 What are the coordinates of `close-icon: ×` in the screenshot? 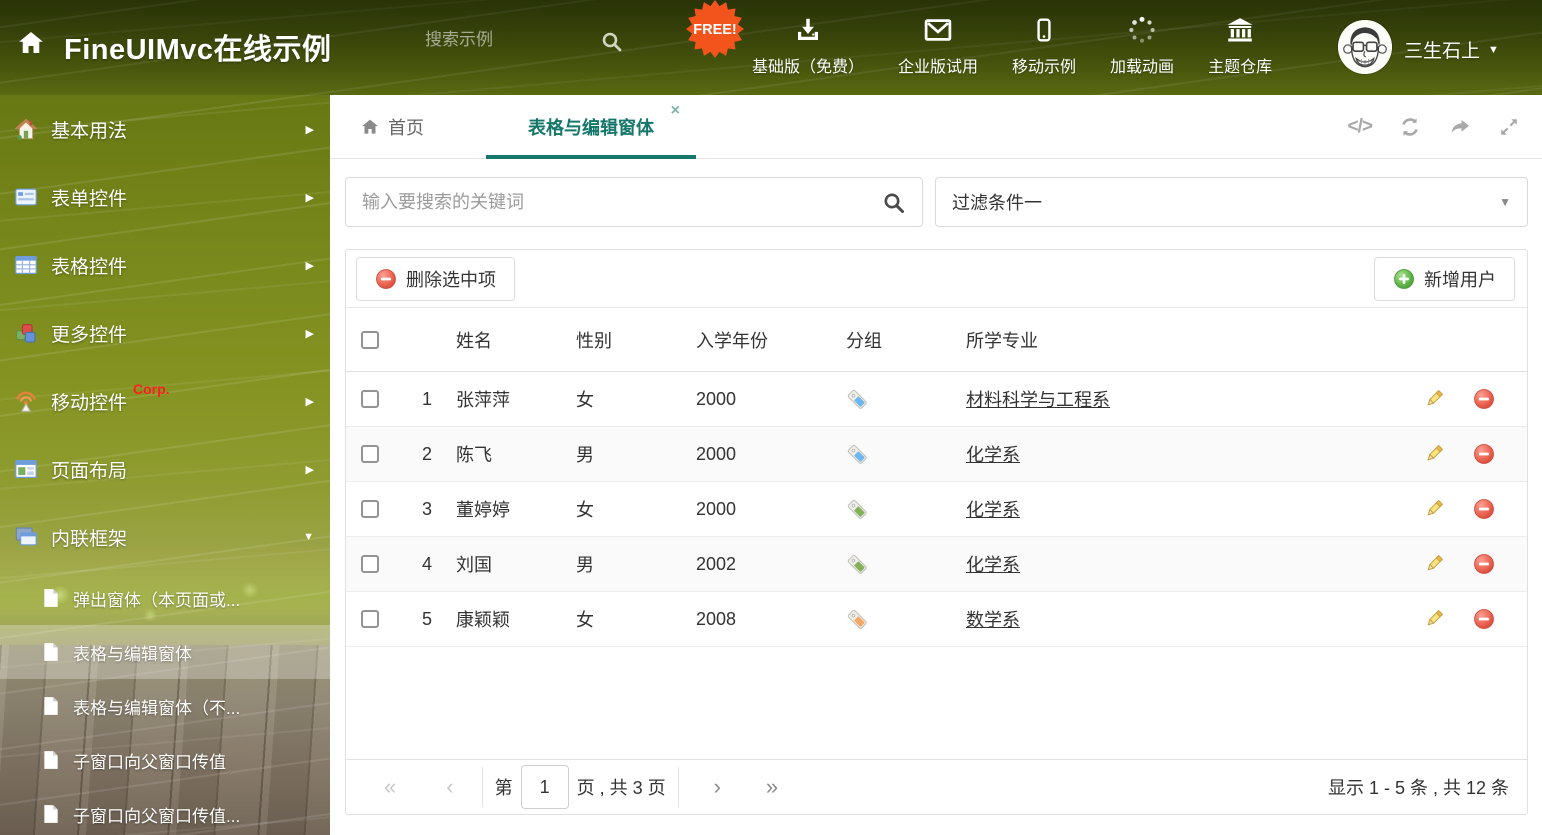 It's located at (675, 111).